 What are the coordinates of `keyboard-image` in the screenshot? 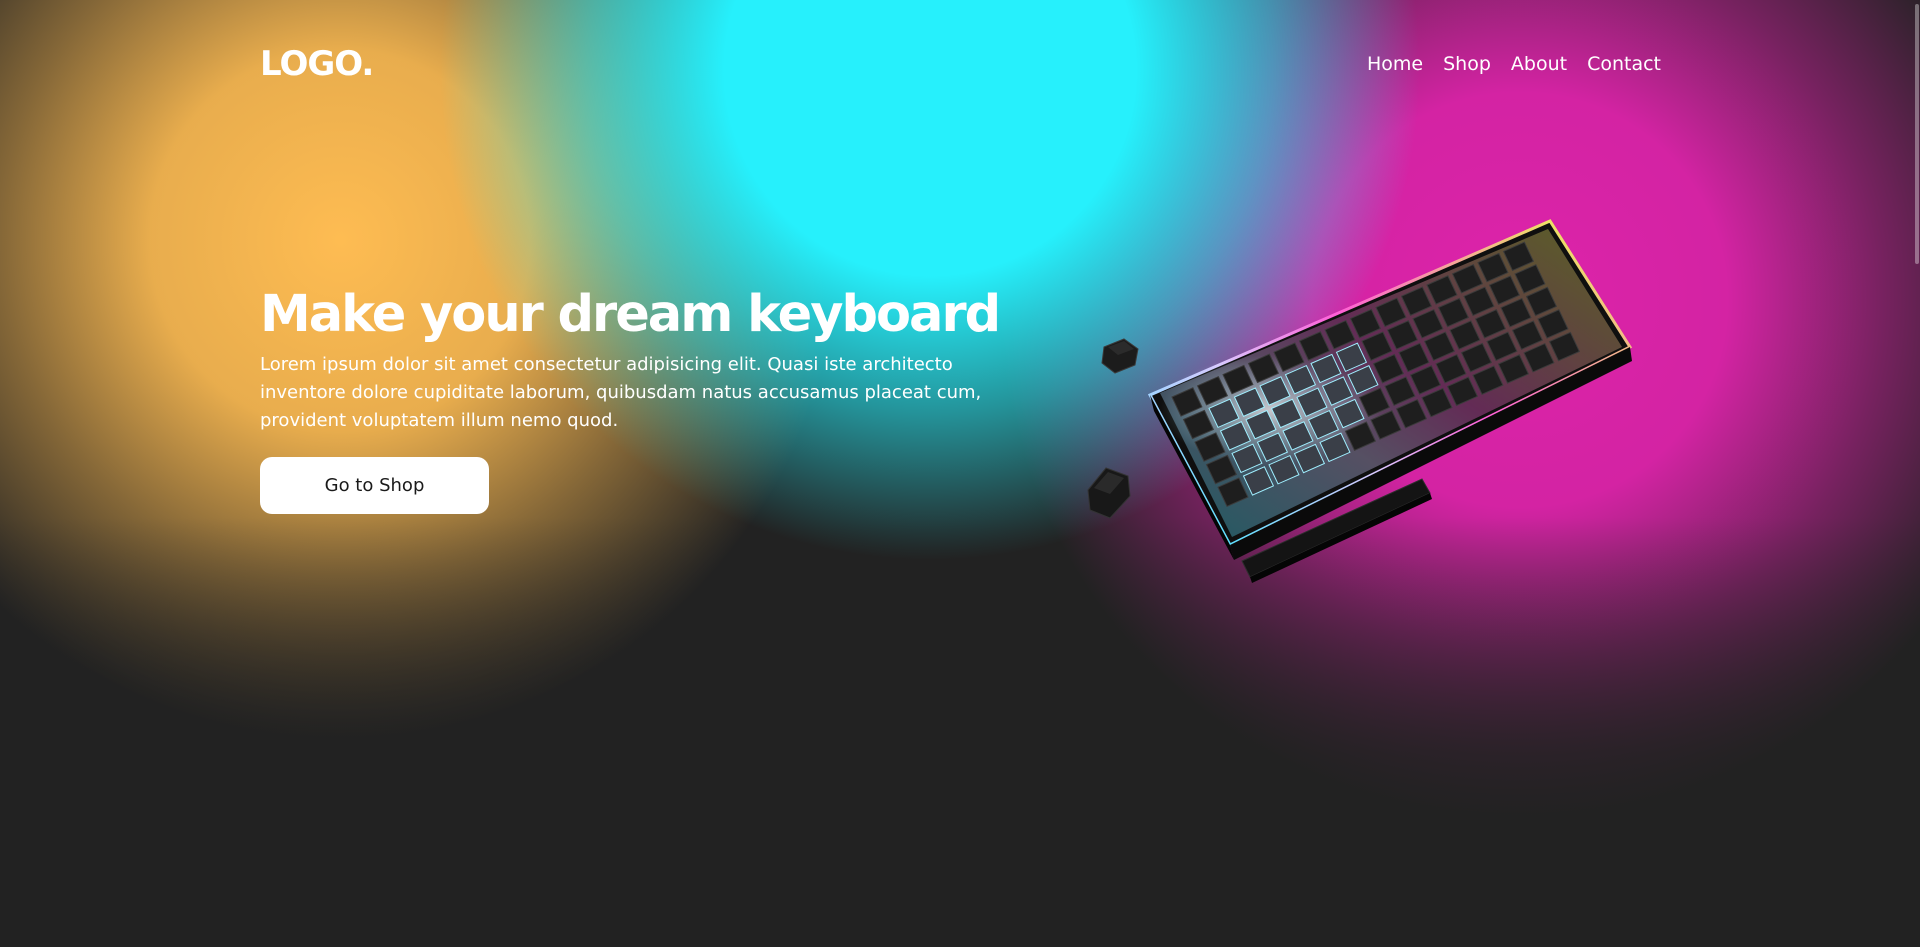 It's located at (1355, 400).